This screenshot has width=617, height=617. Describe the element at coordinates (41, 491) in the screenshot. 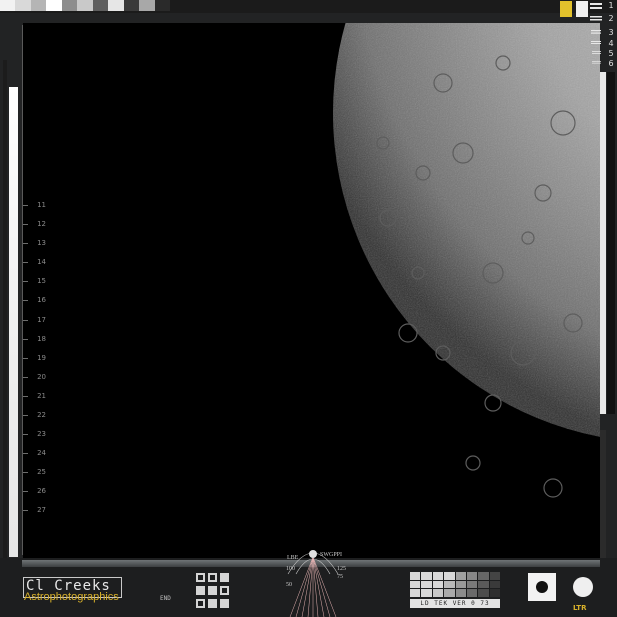

I see `tick-label: 26` at that location.